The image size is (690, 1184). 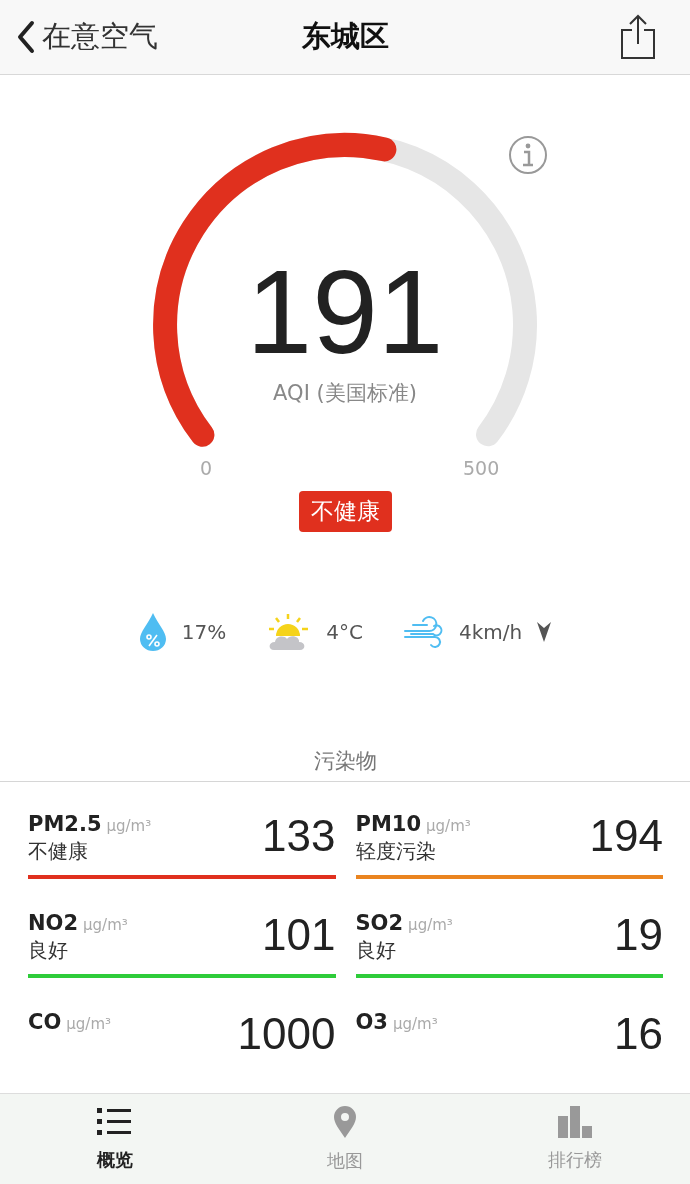 What do you see at coordinates (206, 468) in the screenshot?
I see `scale-min: 0` at bounding box center [206, 468].